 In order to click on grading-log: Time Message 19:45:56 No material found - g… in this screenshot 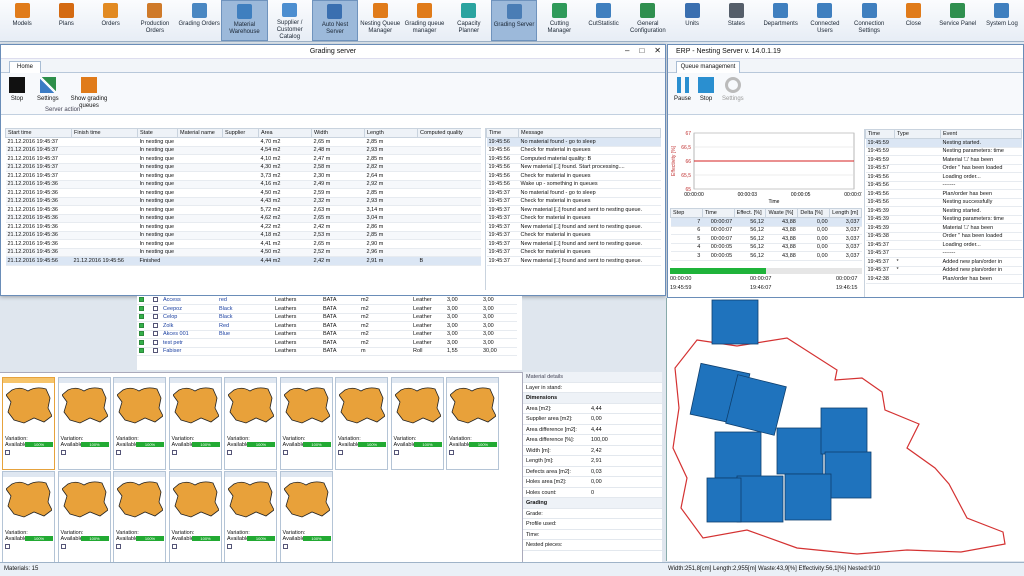, I will do `click(573, 209)`.